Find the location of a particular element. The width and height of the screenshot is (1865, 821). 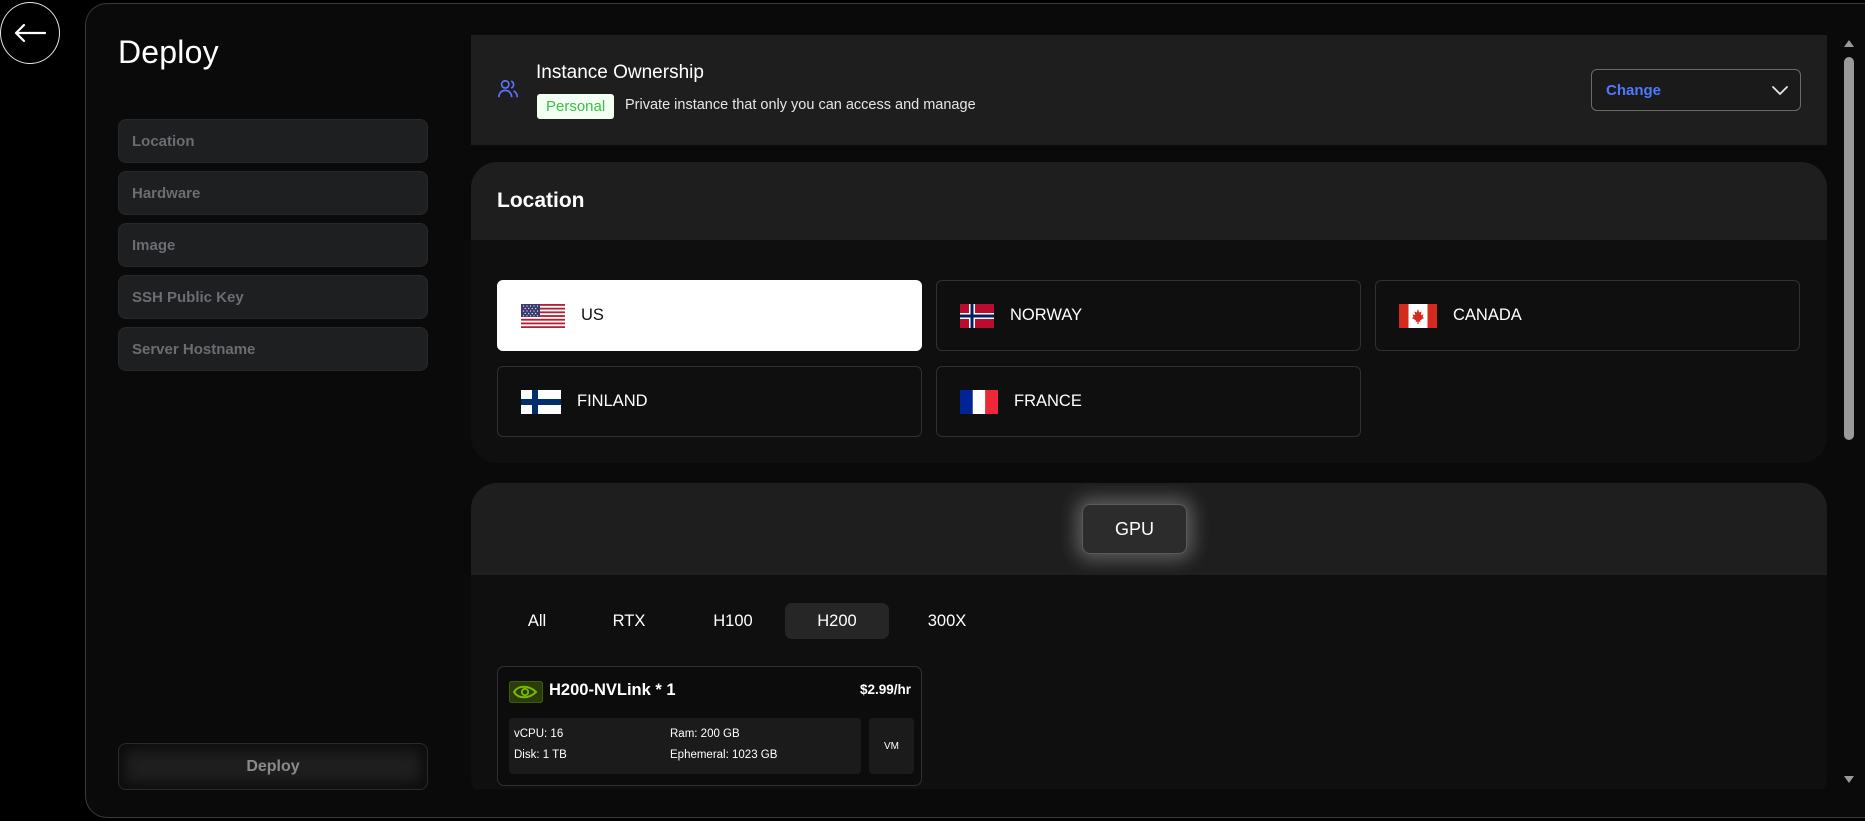

location-name: FRANCE is located at coordinates (1048, 401).